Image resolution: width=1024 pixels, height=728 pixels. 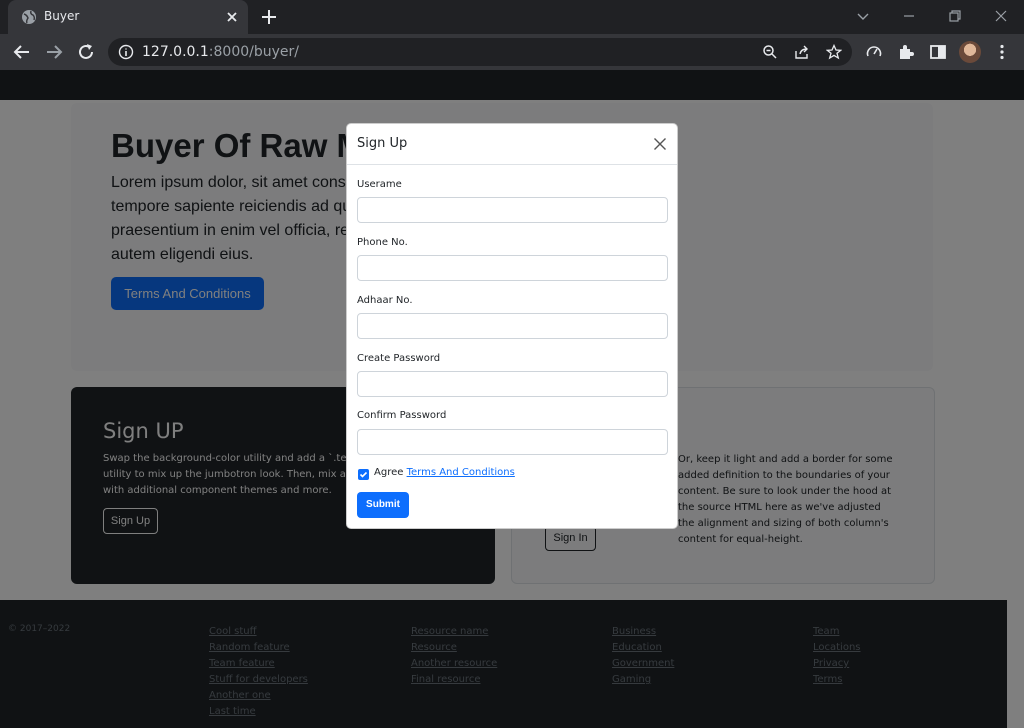 I want to click on create-password-label: Create Password, so click(x=399, y=358).